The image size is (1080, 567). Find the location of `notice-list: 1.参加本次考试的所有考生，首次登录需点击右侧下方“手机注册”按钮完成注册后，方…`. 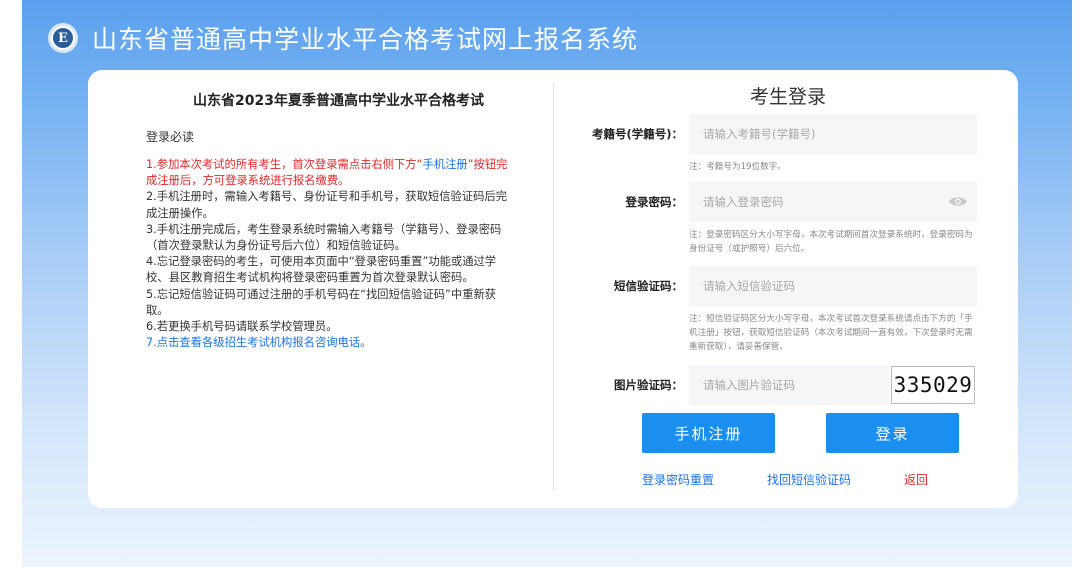

notice-list: 1.参加本次考试的所有考生，首次登录需点击右侧下方“手机注册”按钮完成注册后，方… is located at coordinates (328, 254).